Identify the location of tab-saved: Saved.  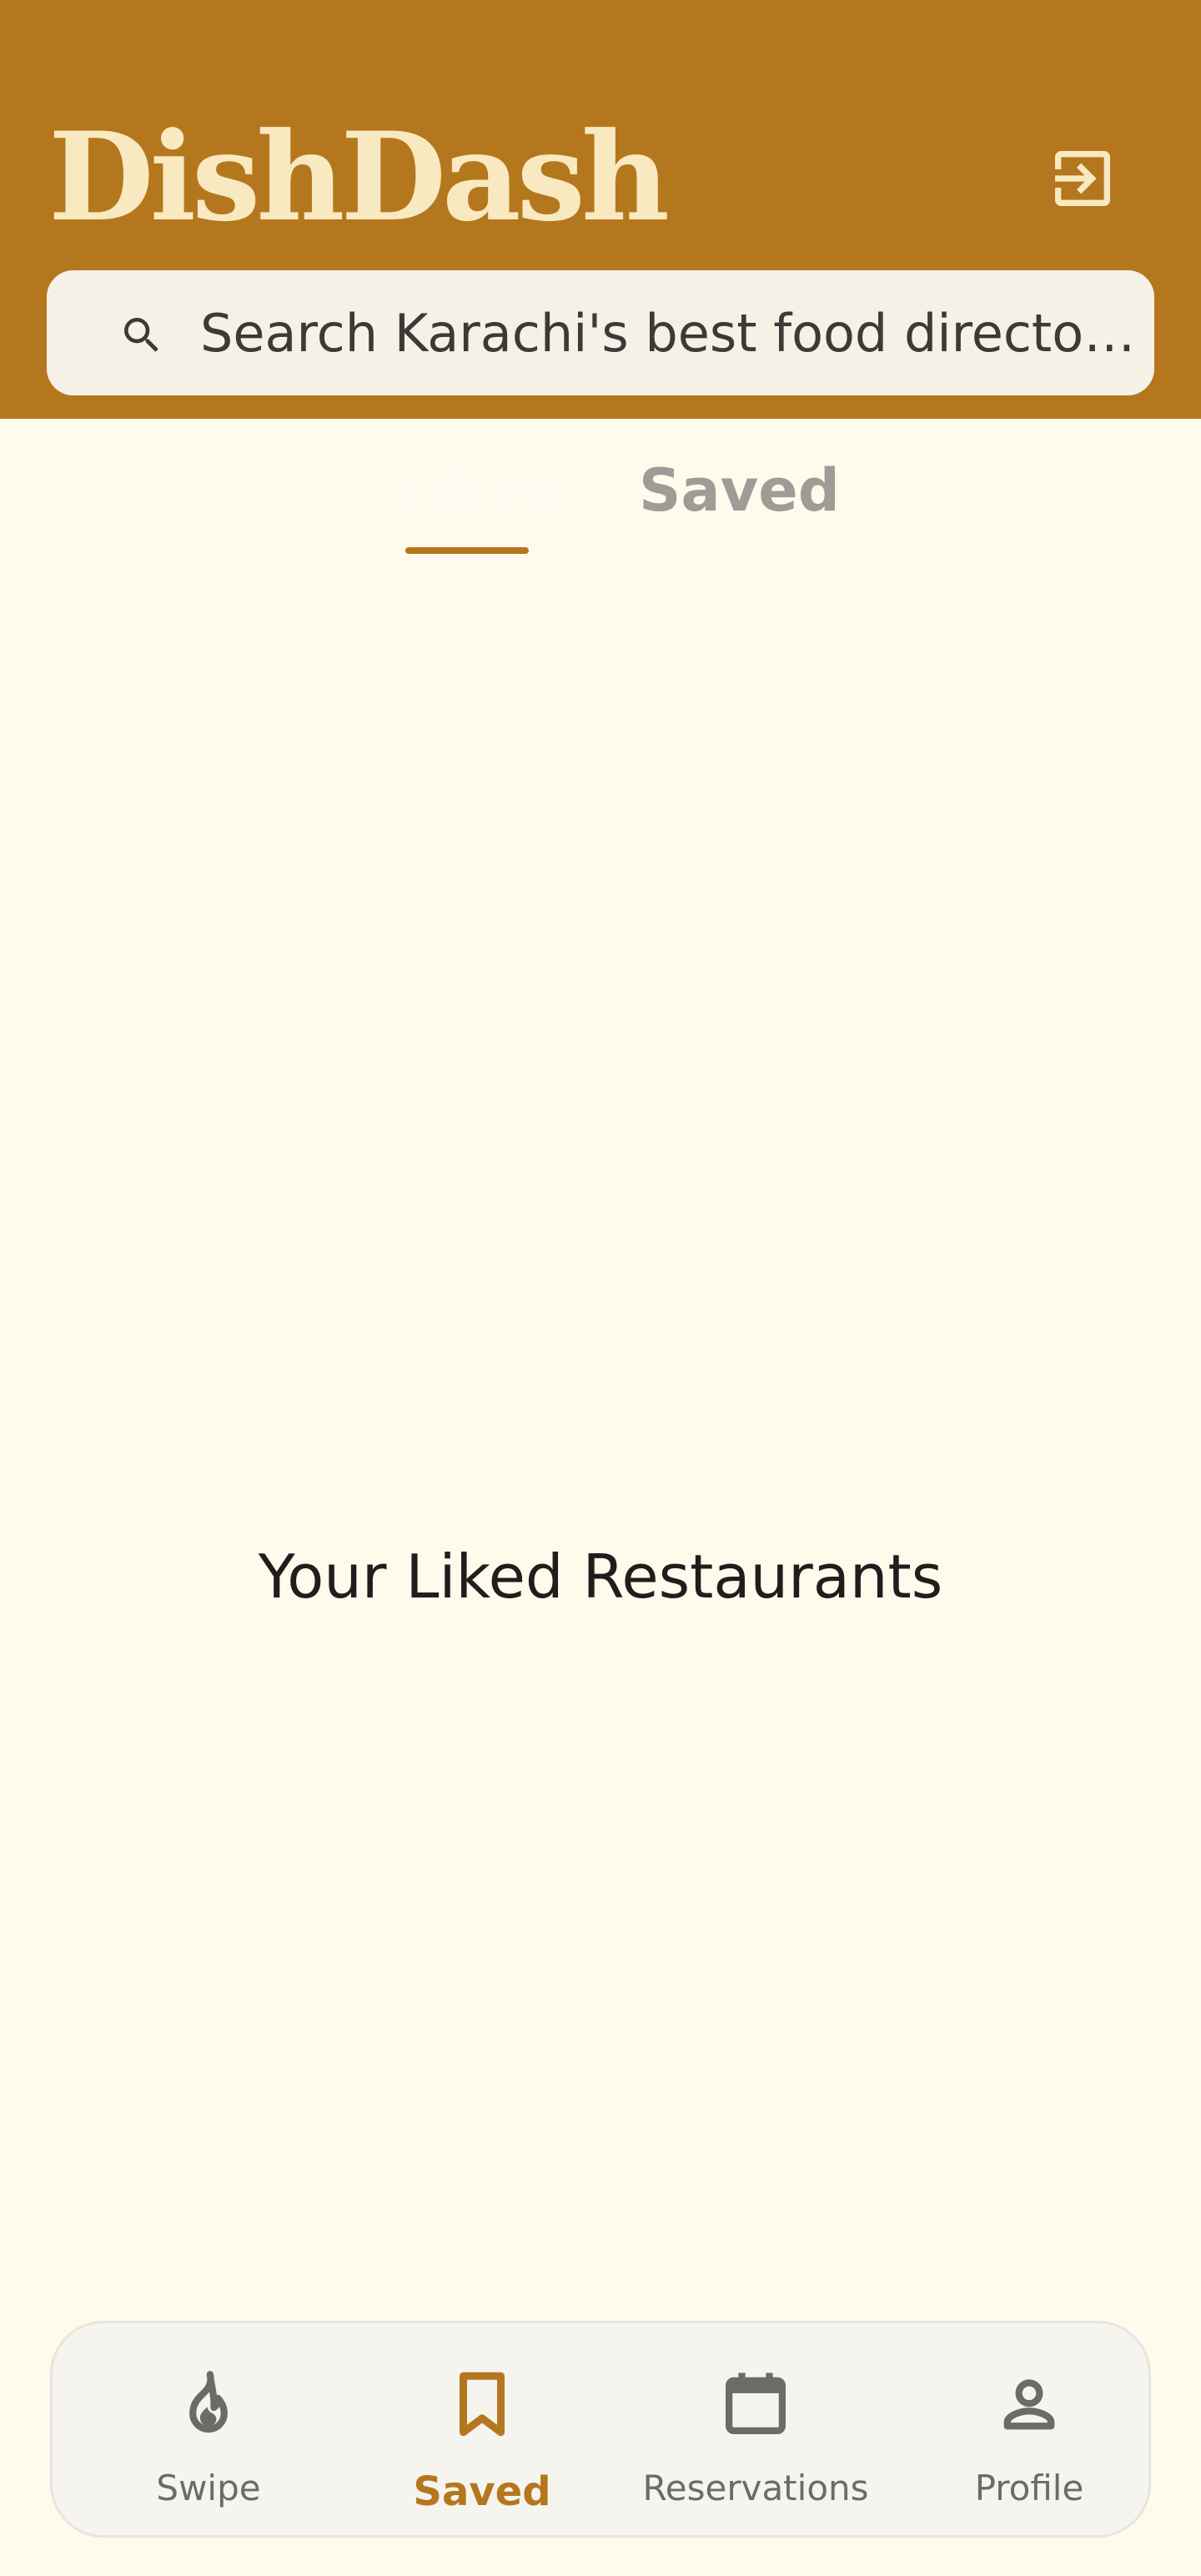
(740, 490).